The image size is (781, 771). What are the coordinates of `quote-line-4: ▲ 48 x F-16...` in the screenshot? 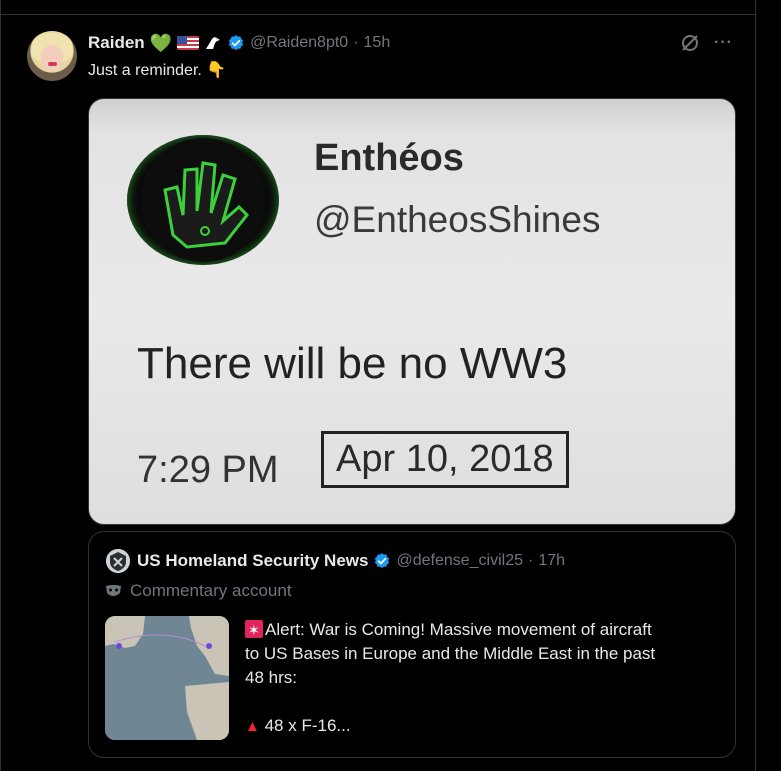 It's located at (480, 726).